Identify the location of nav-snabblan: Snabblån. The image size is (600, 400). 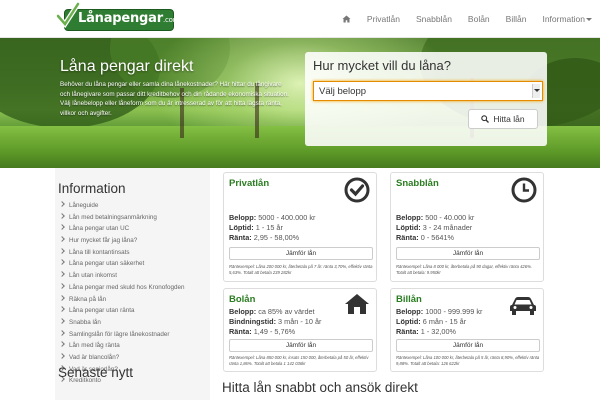
(434, 19).